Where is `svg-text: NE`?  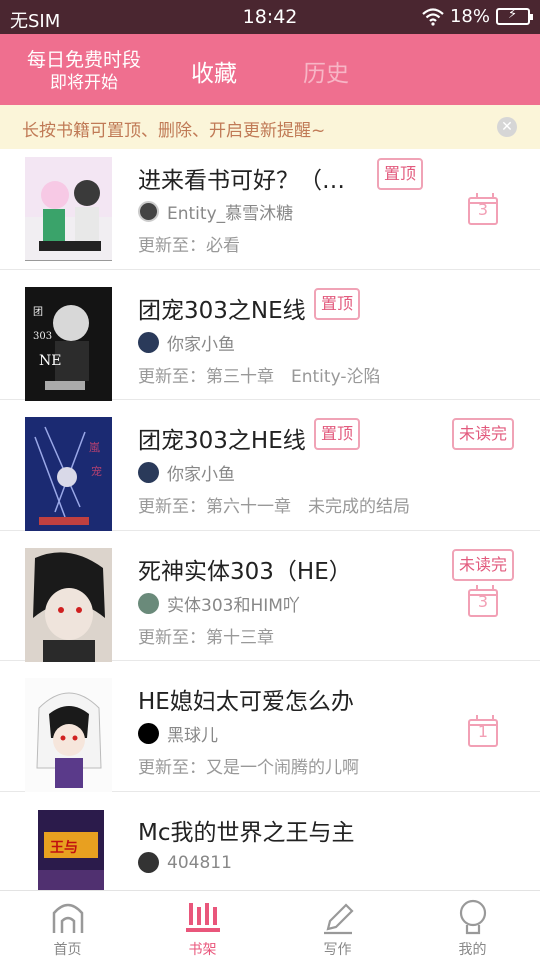 svg-text: NE is located at coordinates (50, 361).